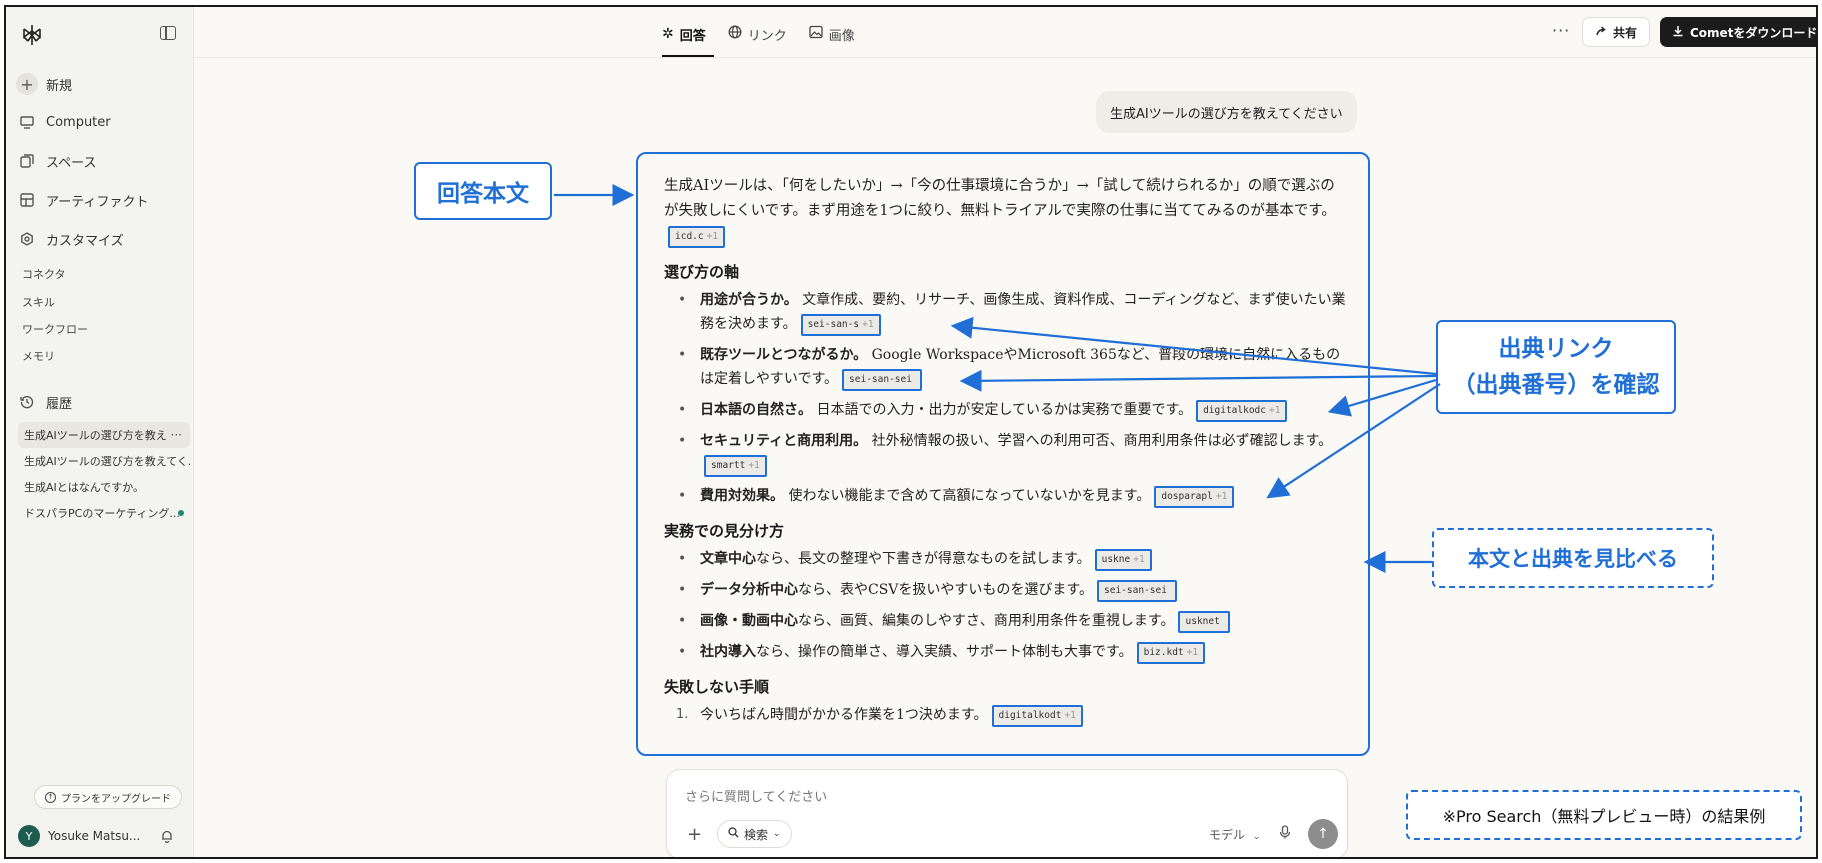 The image size is (1822, 863). I want to click on annotation-answer-body: 回答本文, so click(483, 191).